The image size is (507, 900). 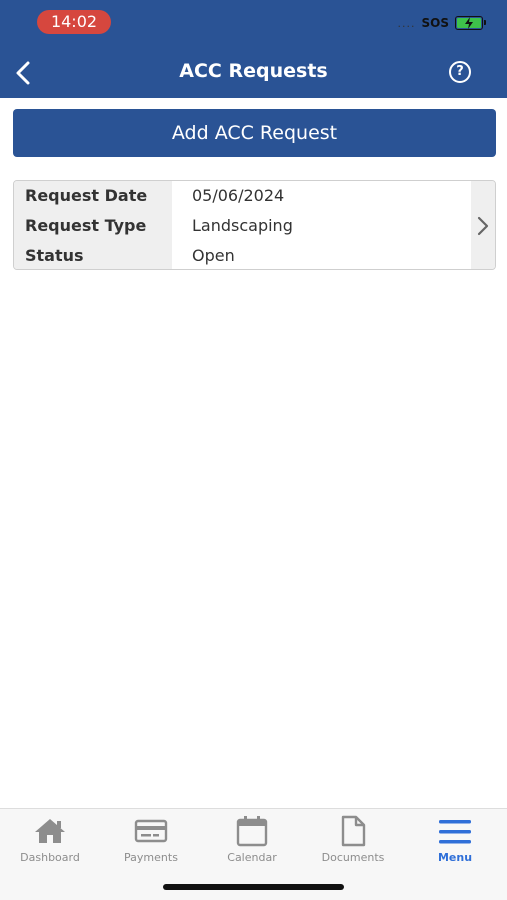 What do you see at coordinates (74, 22) in the screenshot?
I see `status-time: 14:02` at bounding box center [74, 22].